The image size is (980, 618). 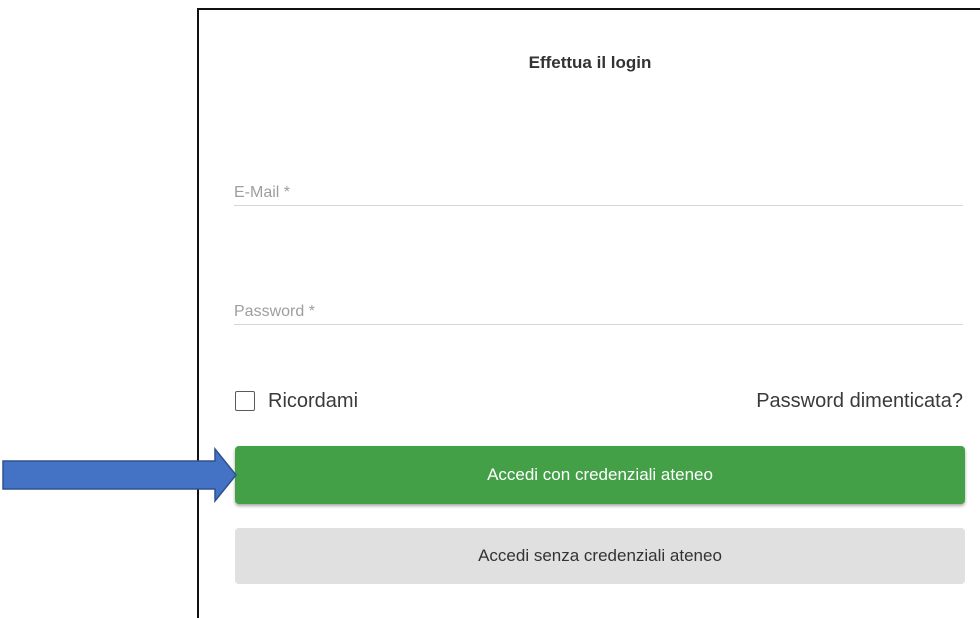 I want to click on password-input, so click(x=598, y=312).